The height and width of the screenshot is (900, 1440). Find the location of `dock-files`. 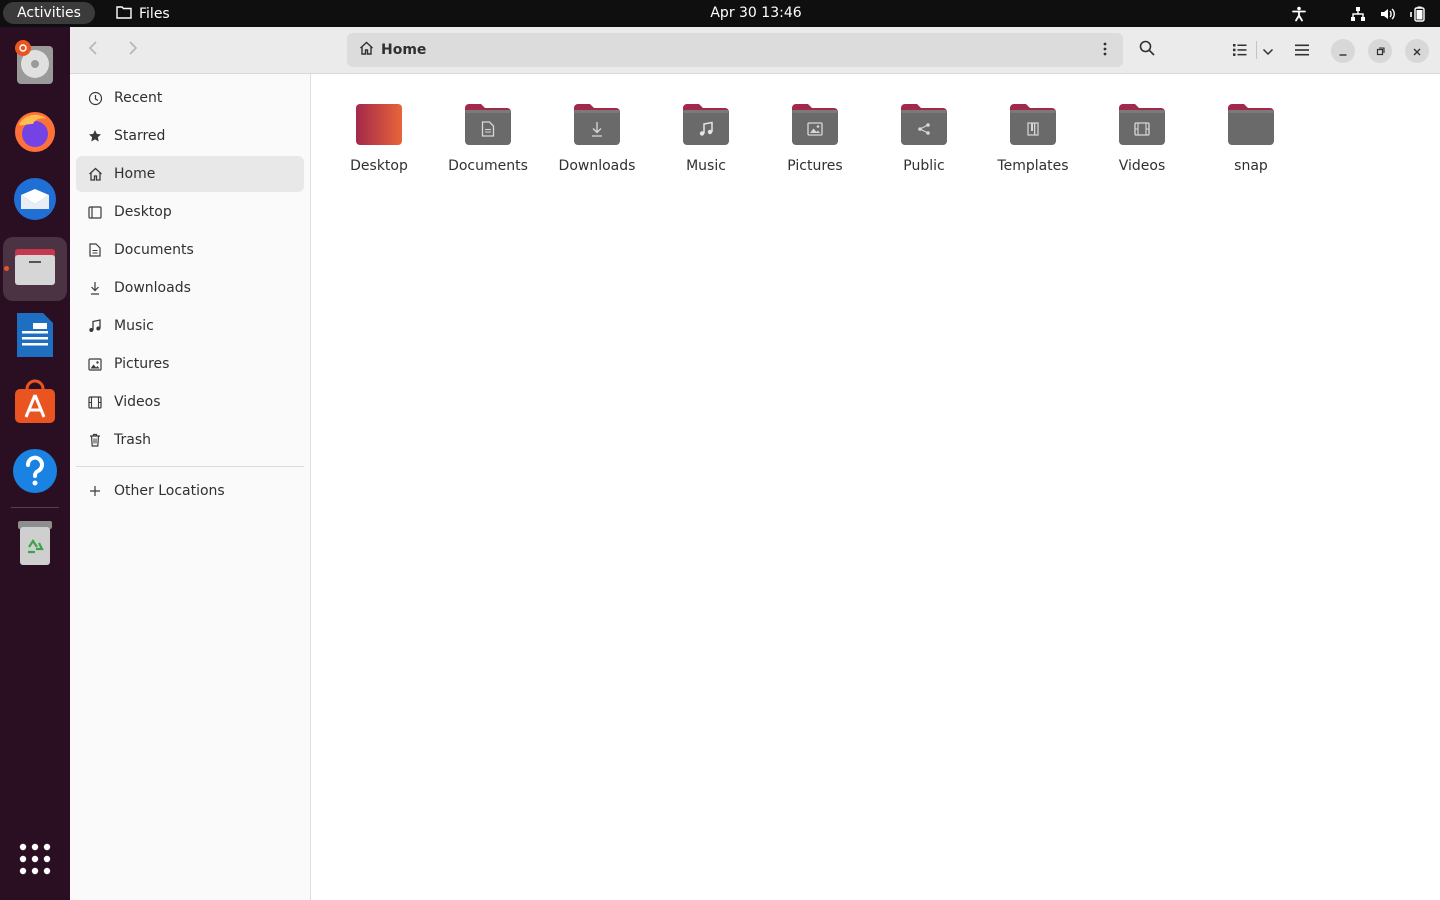

dock-files is located at coordinates (35, 269).